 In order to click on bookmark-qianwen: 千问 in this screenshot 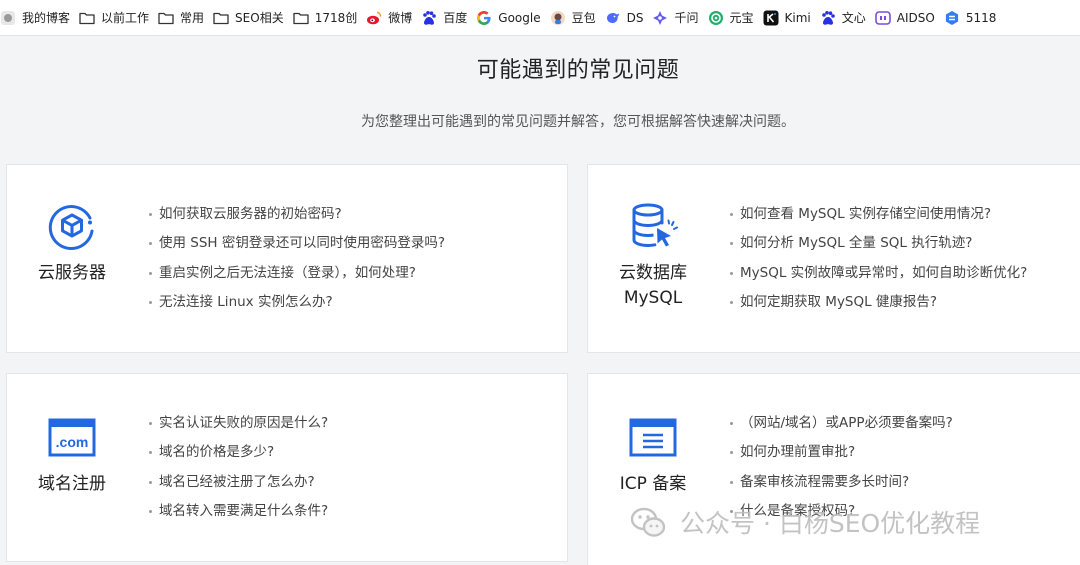, I will do `click(679, 17)`.